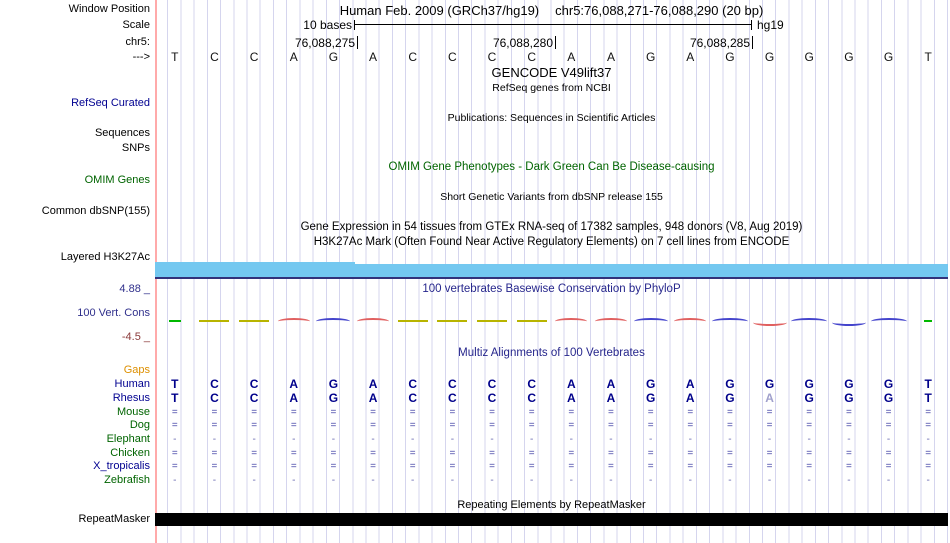 Image resolution: width=950 pixels, height=543 pixels. What do you see at coordinates (551, 353) in the screenshot?
I see `track-title-multiz: Multiz Alignments of 100 Vertebrates` at bounding box center [551, 353].